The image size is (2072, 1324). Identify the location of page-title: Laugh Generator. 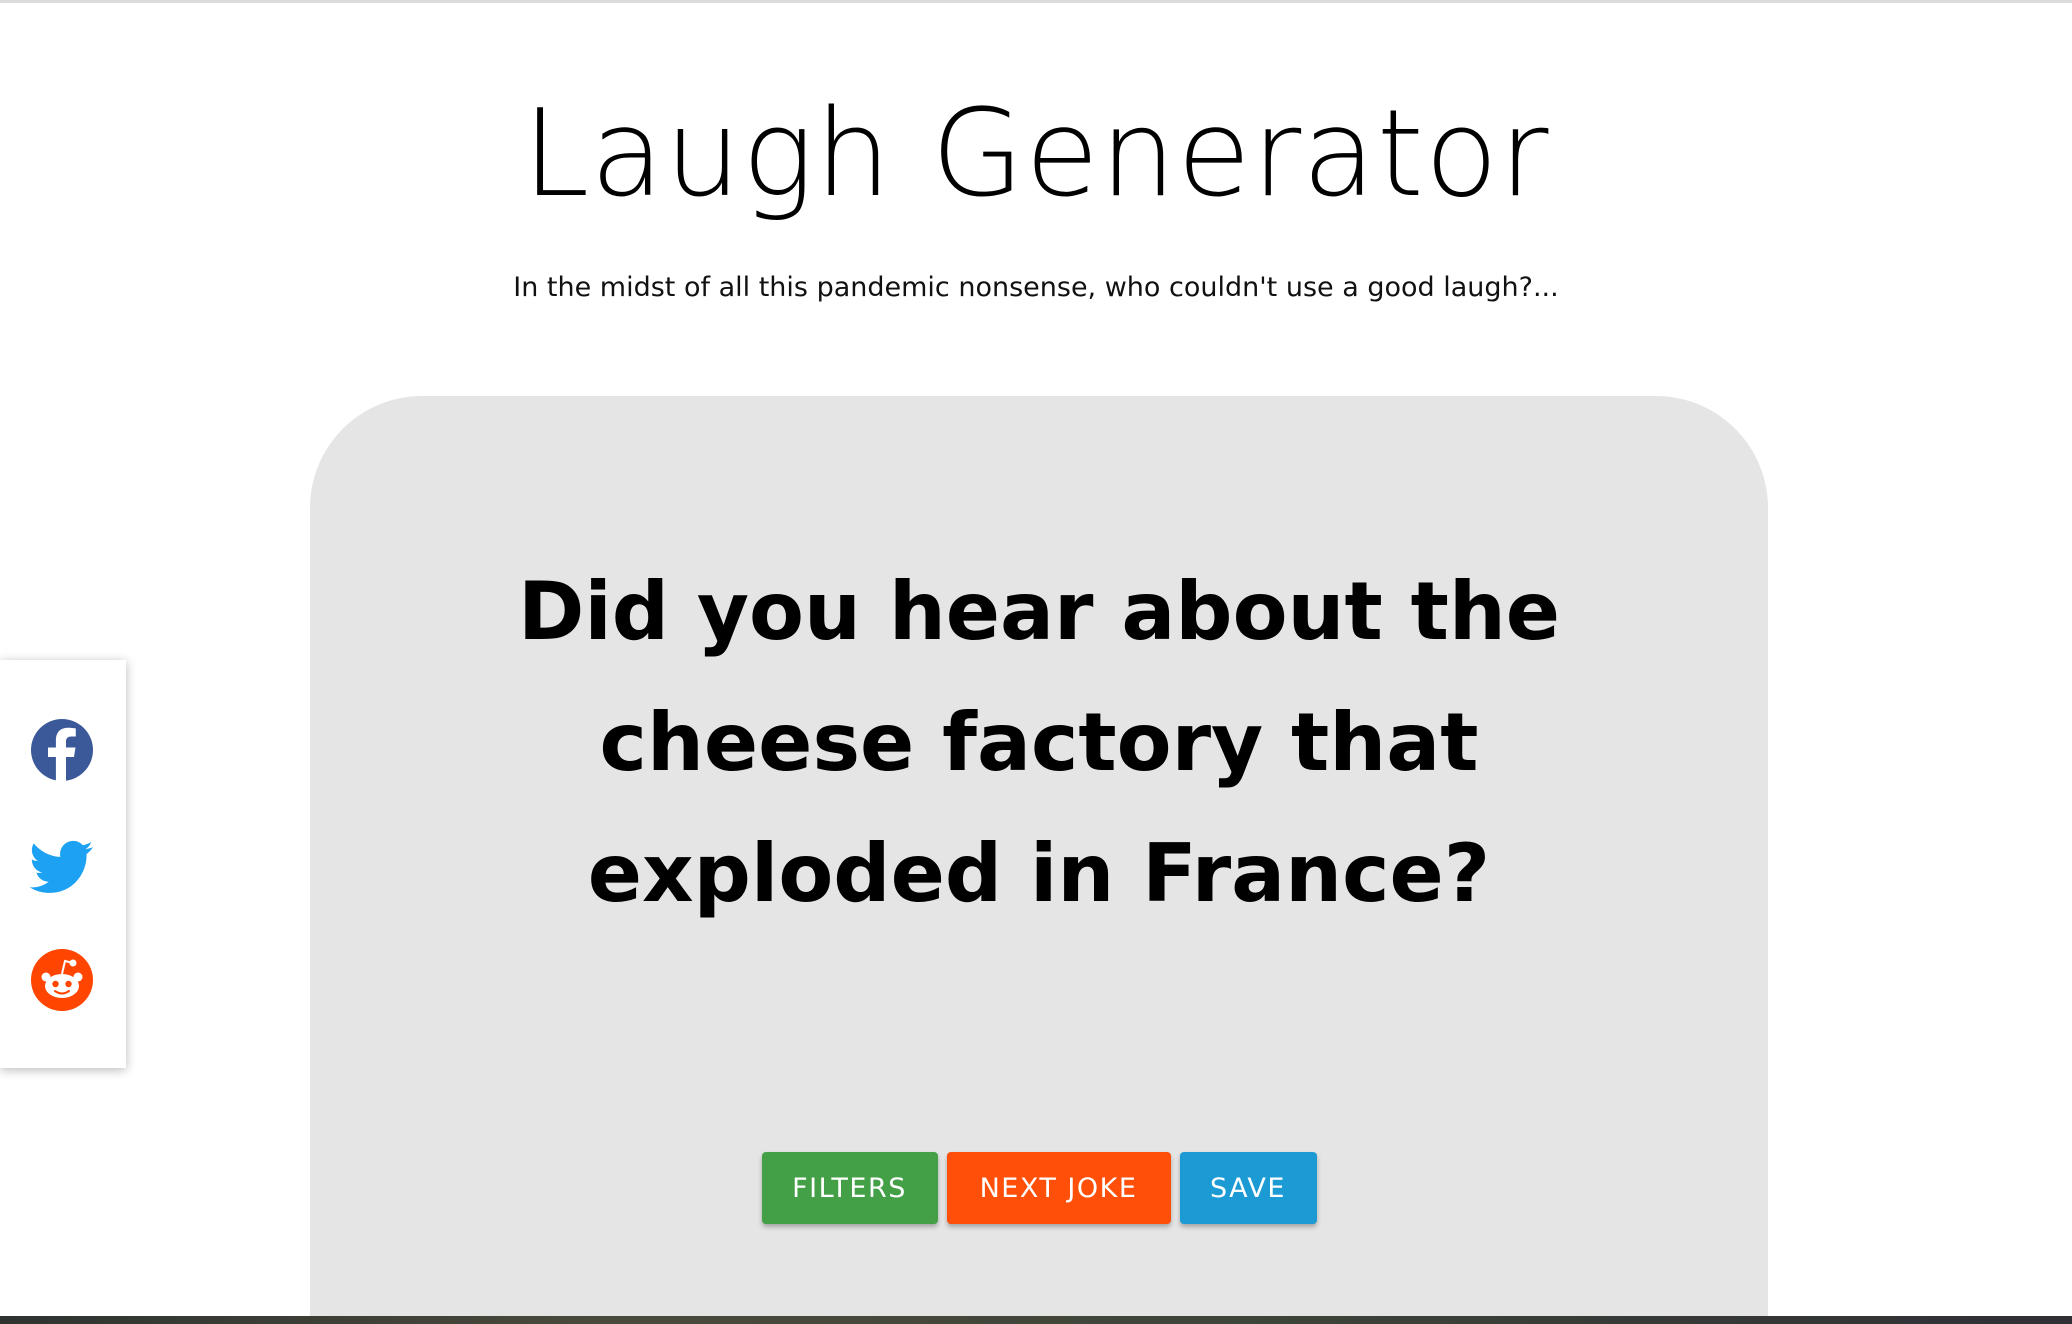
(1036, 154).